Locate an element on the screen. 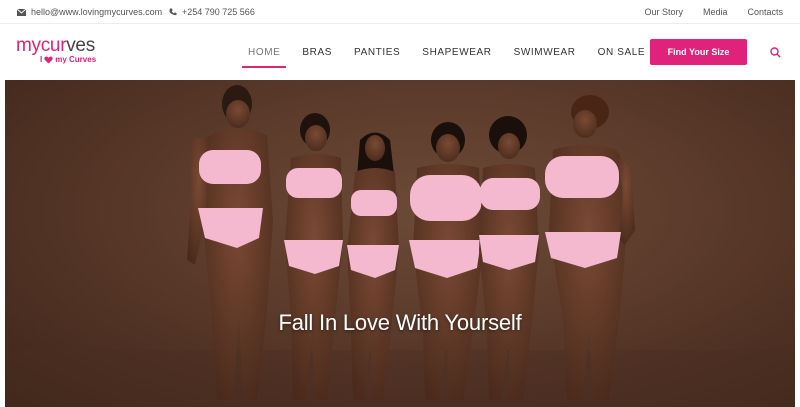  phone-contact: +254 790 725 566 is located at coordinates (212, 12).